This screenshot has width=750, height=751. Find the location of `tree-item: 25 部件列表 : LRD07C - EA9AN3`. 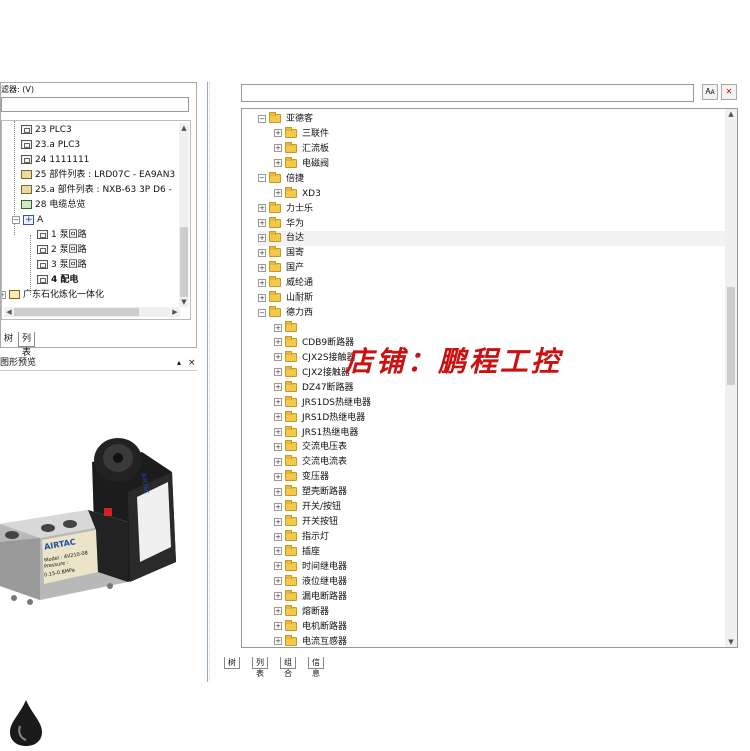

tree-item: 25 部件列表 : LRD07C - EA9AN3 is located at coordinates (98, 175).